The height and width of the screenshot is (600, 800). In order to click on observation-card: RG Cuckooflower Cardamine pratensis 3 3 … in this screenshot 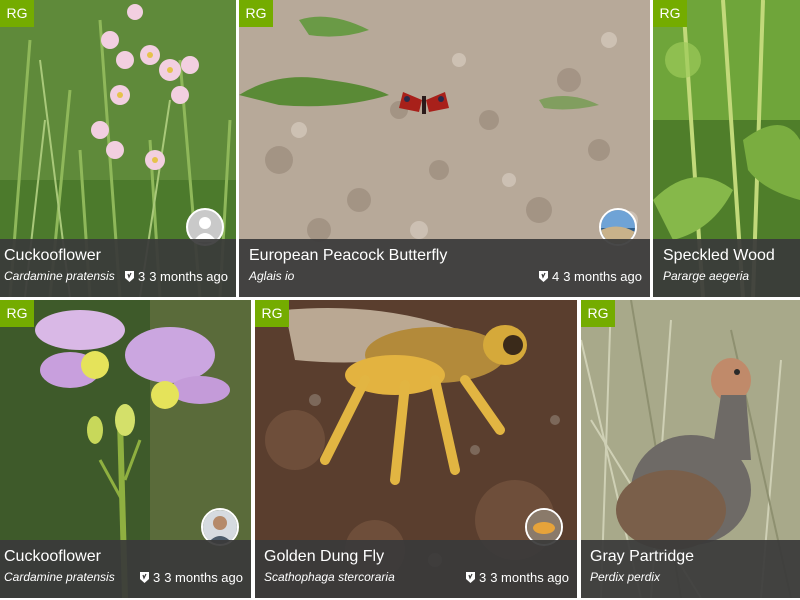, I will do `click(118, 148)`.